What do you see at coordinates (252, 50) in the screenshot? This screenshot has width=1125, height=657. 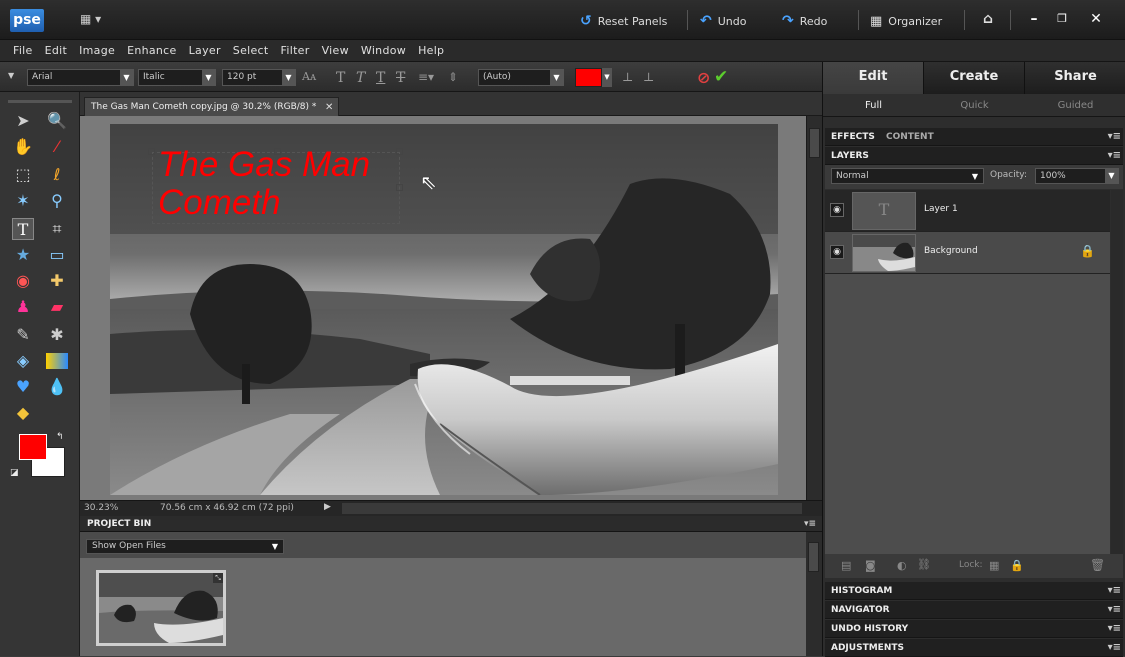 I see `menu-select: Select` at bounding box center [252, 50].